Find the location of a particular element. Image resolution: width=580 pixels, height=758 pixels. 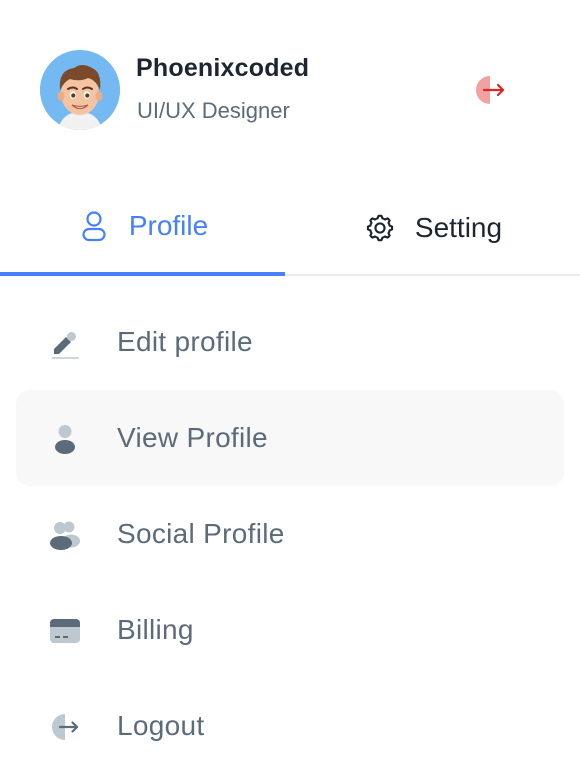

tab-bar: Profile Setting is located at coordinates (290, 228).